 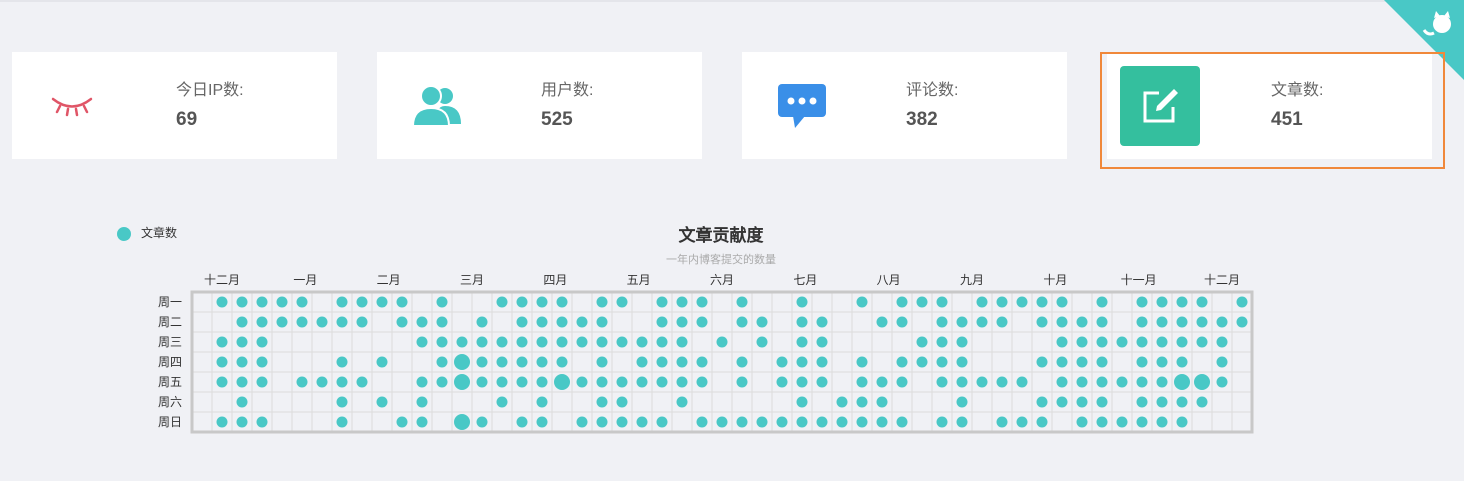 What do you see at coordinates (124, 234) in the screenshot?
I see `legend-marker` at bounding box center [124, 234].